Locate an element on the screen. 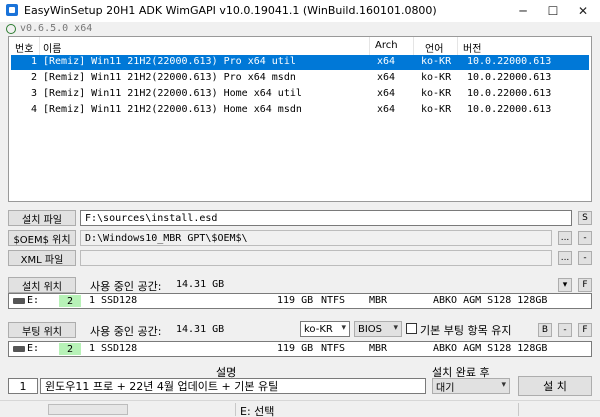 The height and width of the screenshot is (417, 600). close-button: ✕ is located at coordinates (583, 11).